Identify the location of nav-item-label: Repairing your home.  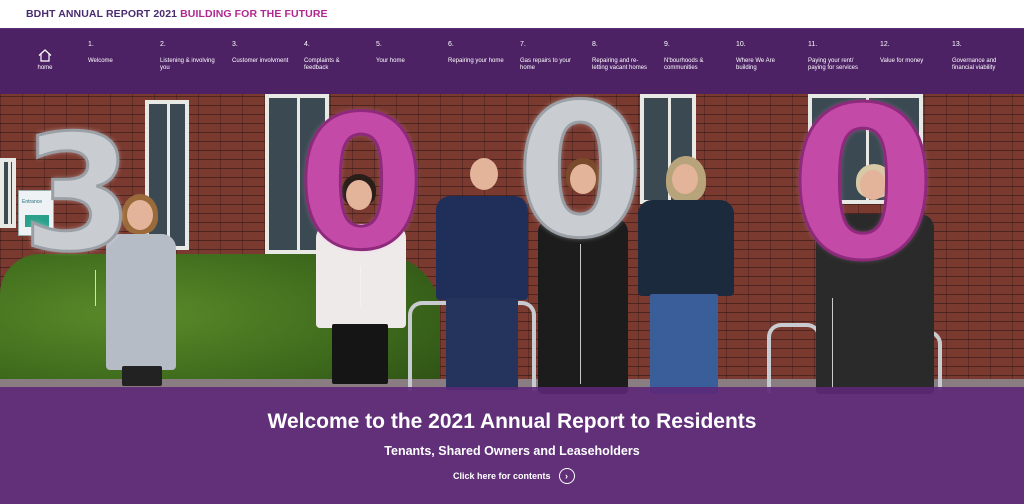
(476, 61).